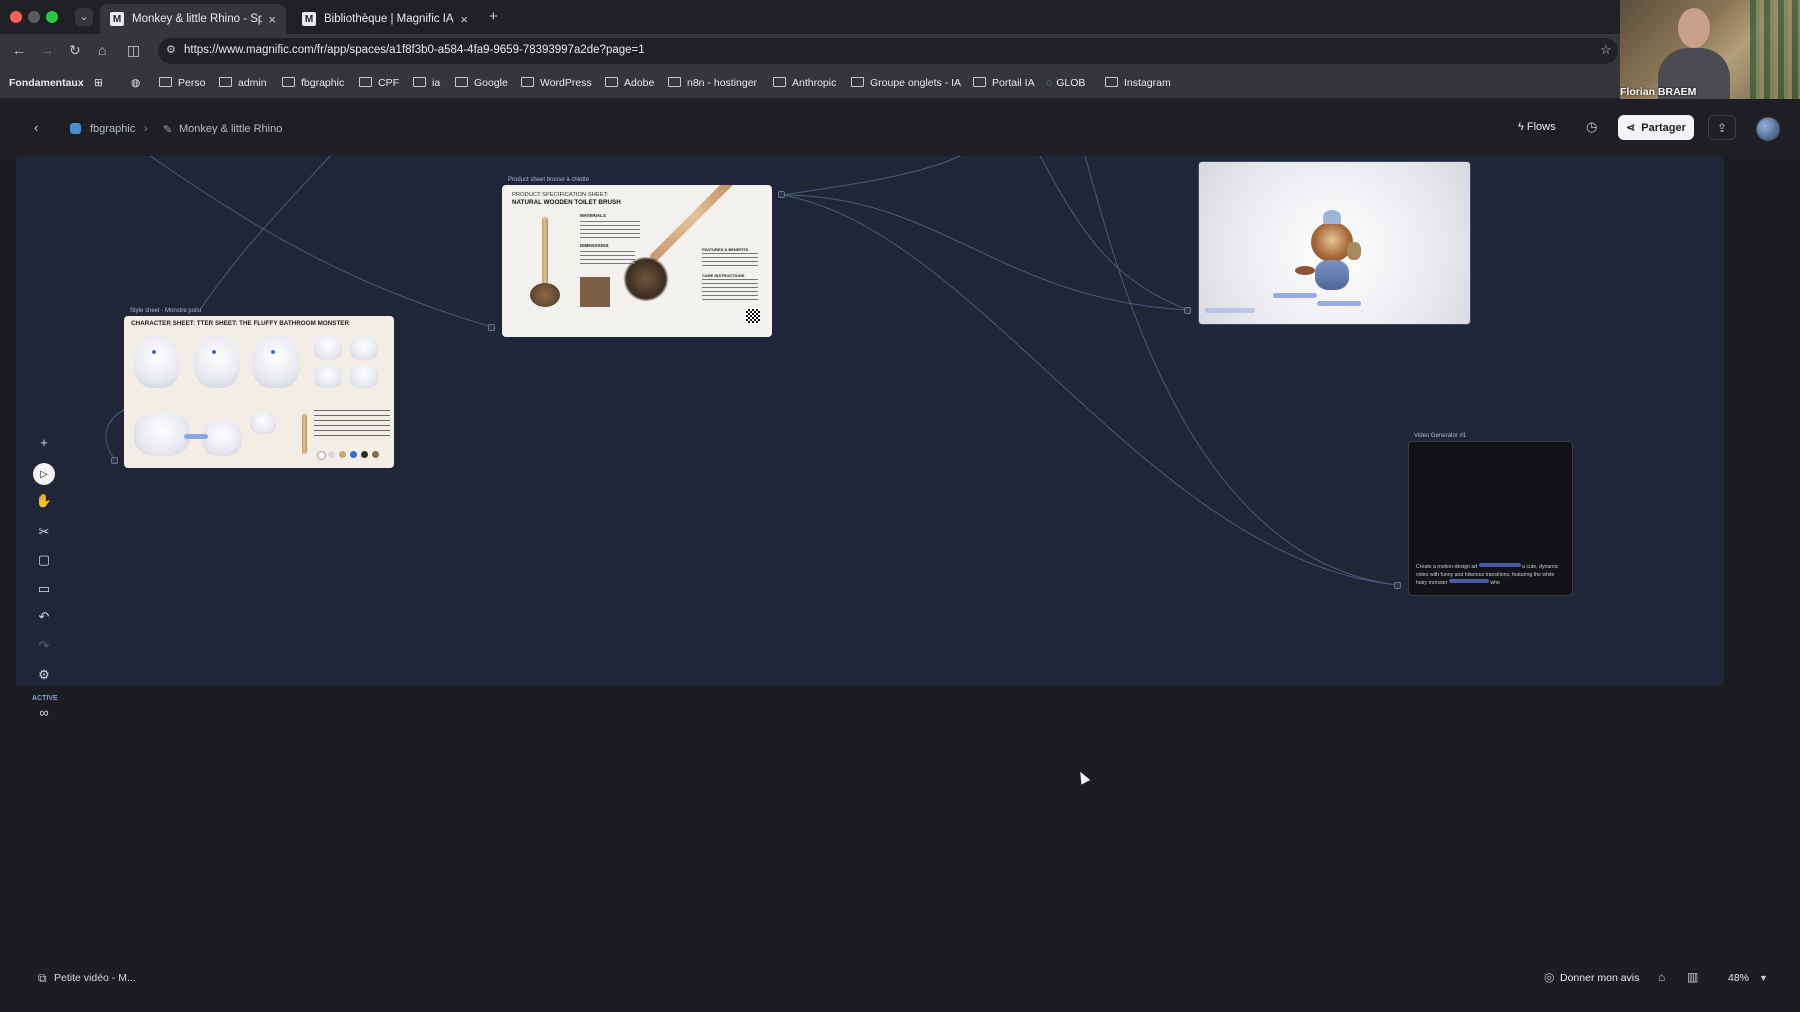 The image size is (1800, 1012). What do you see at coordinates (753, 316) in the screenshot?
I see `qr-code` at bounding box center [753, 316].